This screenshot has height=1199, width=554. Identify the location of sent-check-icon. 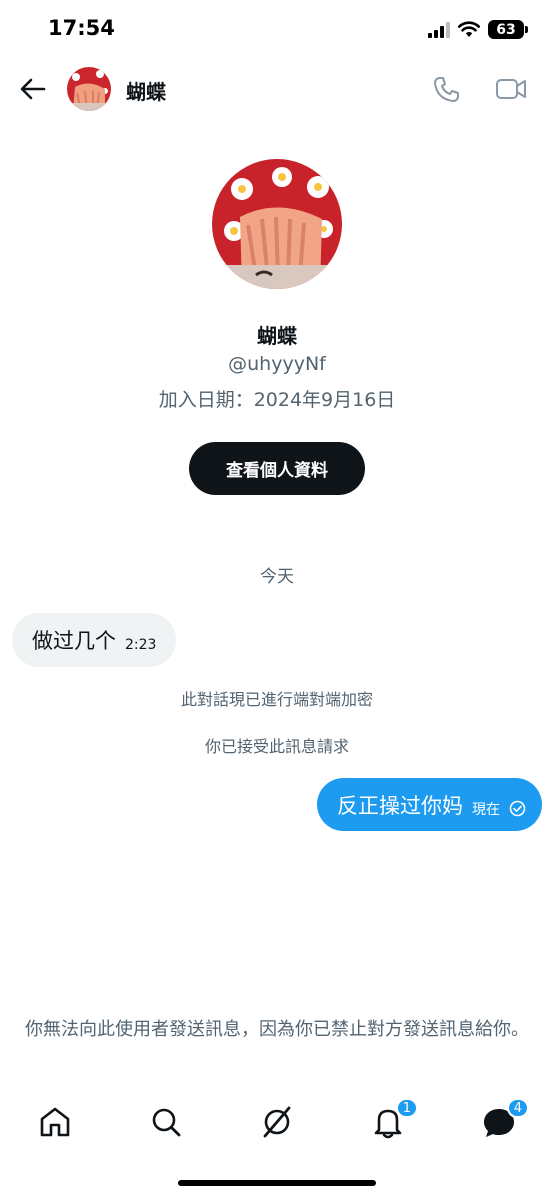
(517, 808).